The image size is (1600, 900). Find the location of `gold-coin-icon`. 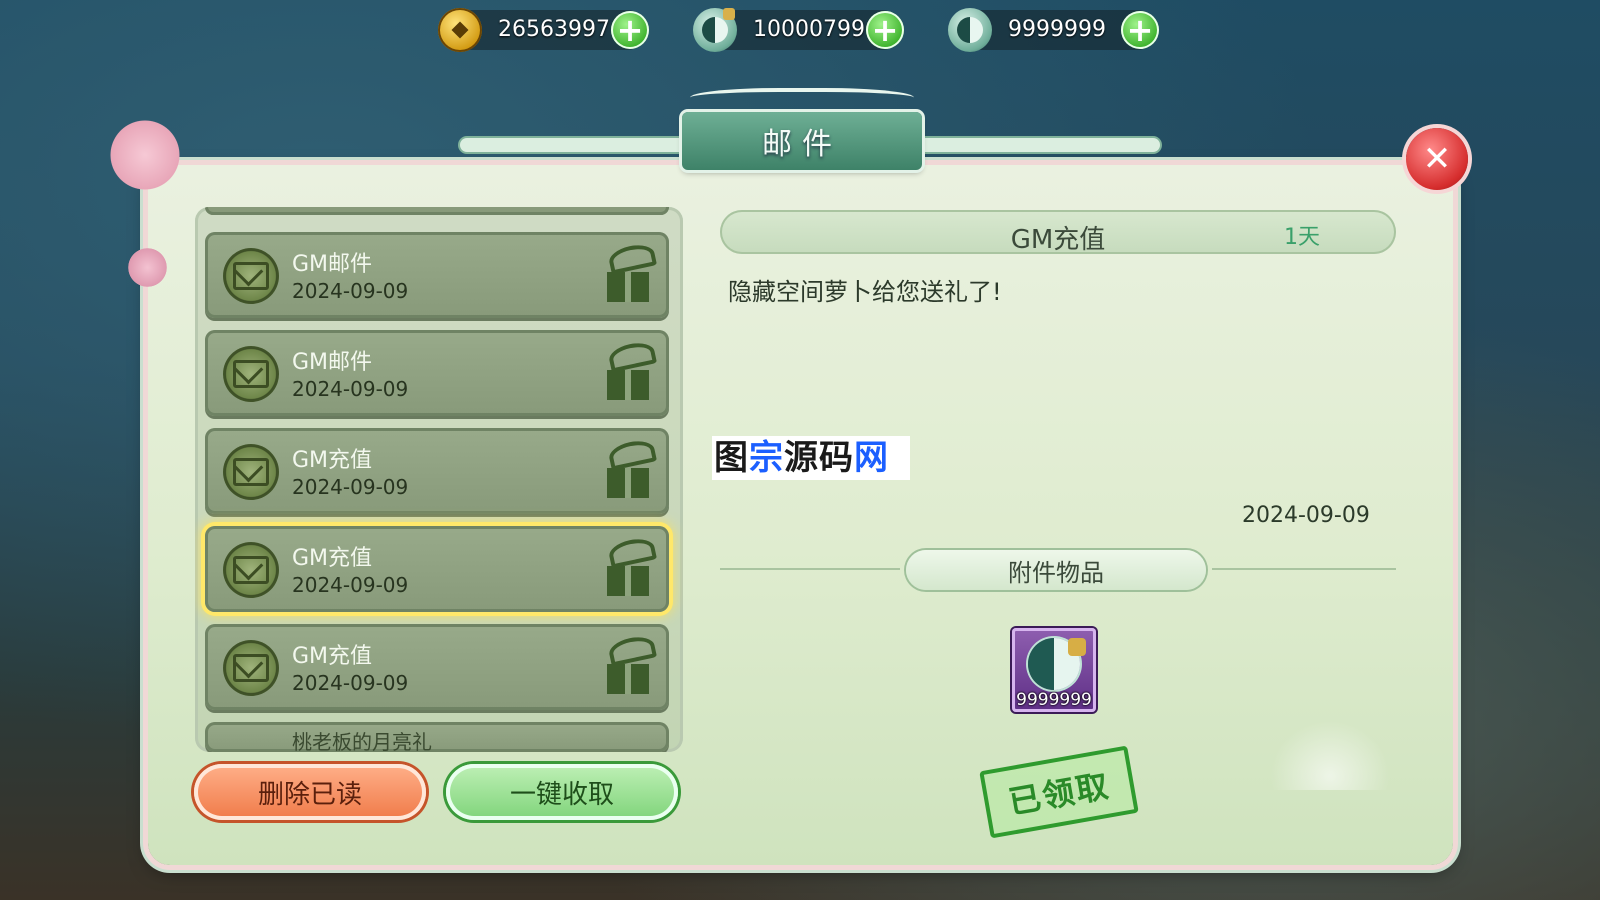

gold-coin-icon is located at coordinates (460, 30).